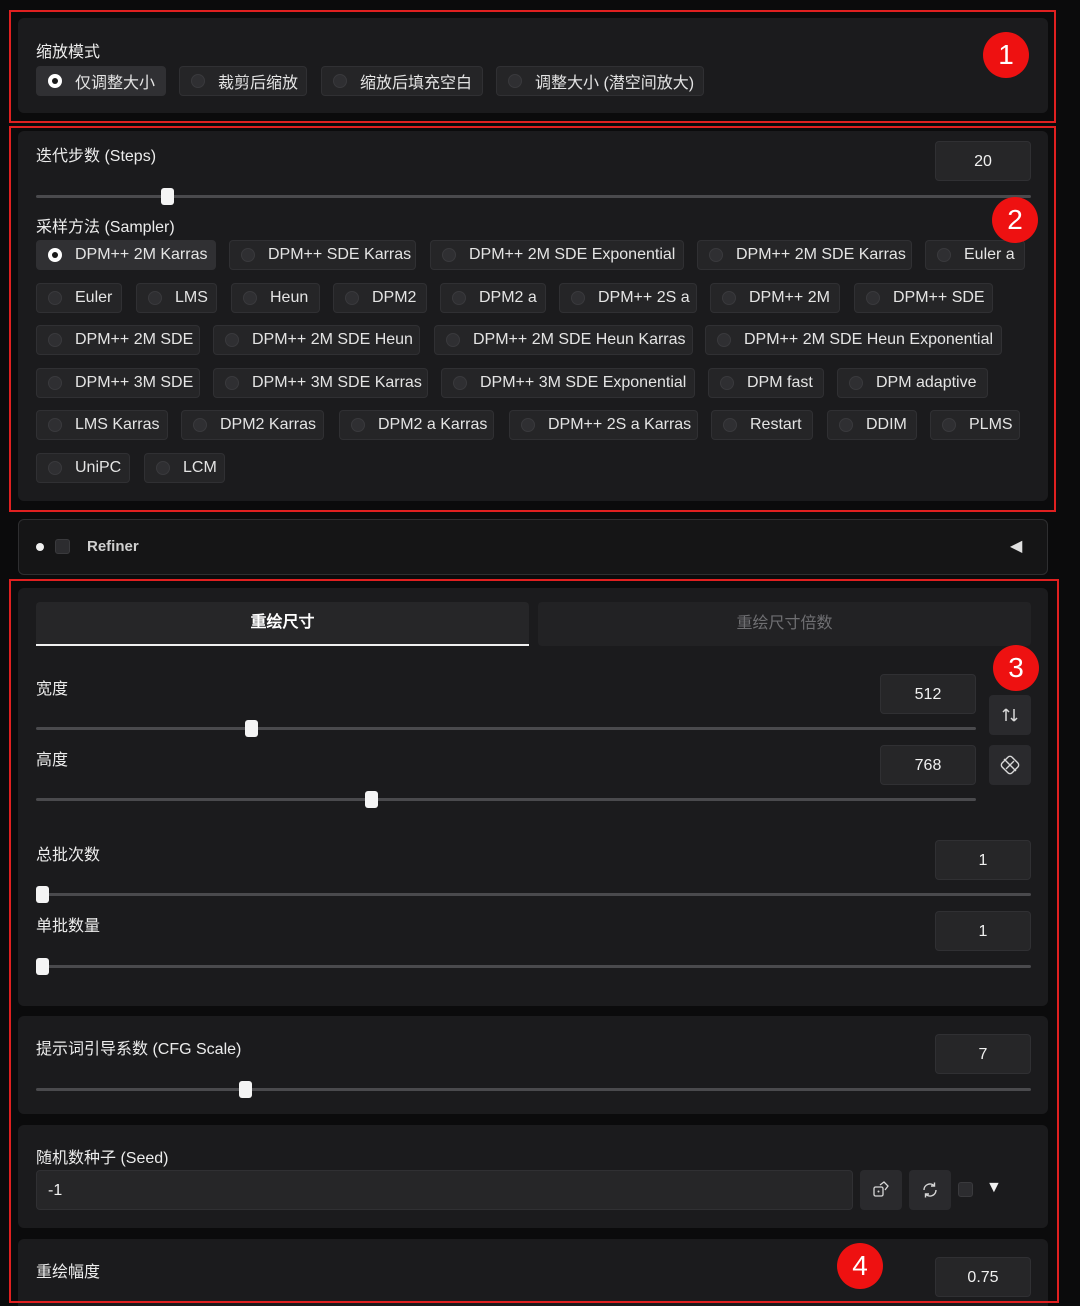  Describe the element at coordinates (928, 694) in the screenshot. I see `width-input: 512` at that location.